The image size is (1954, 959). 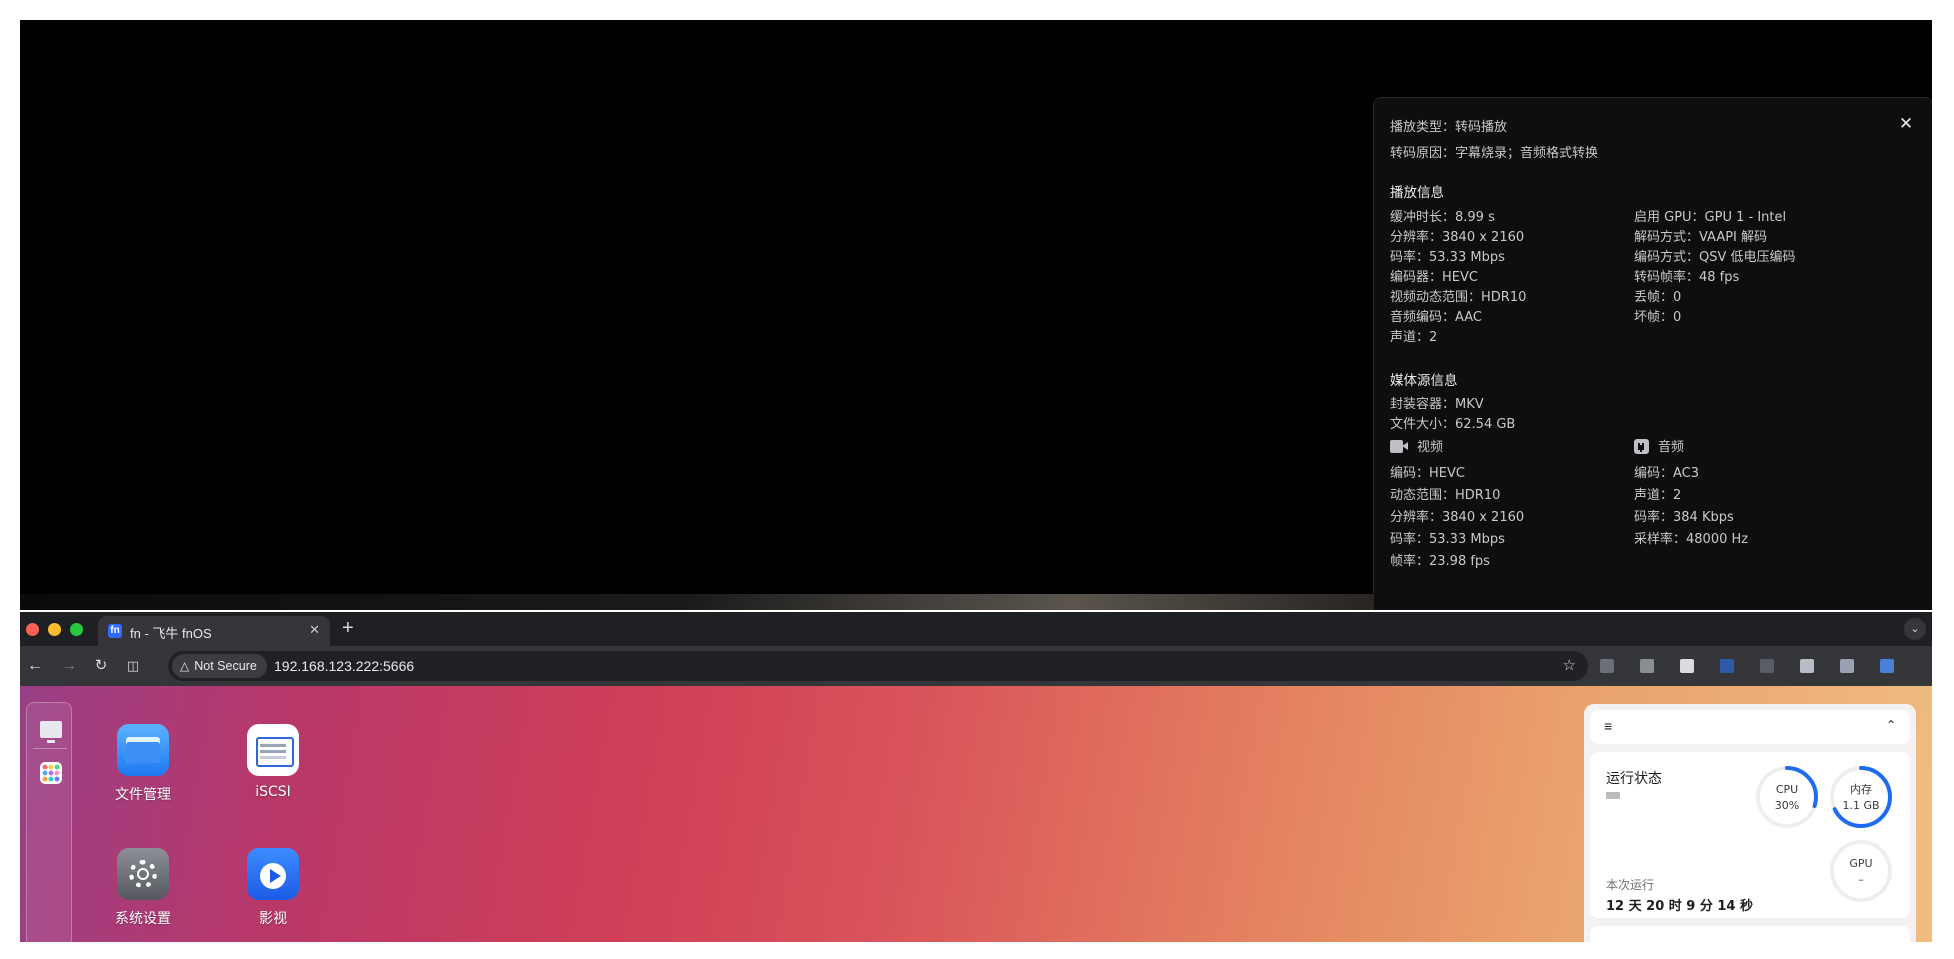 What do you see at coordinates (1687, 277) in the screenshot?
I see `playback-stat: 转码帧率：48 fps` at bounding box center [1687, 277].